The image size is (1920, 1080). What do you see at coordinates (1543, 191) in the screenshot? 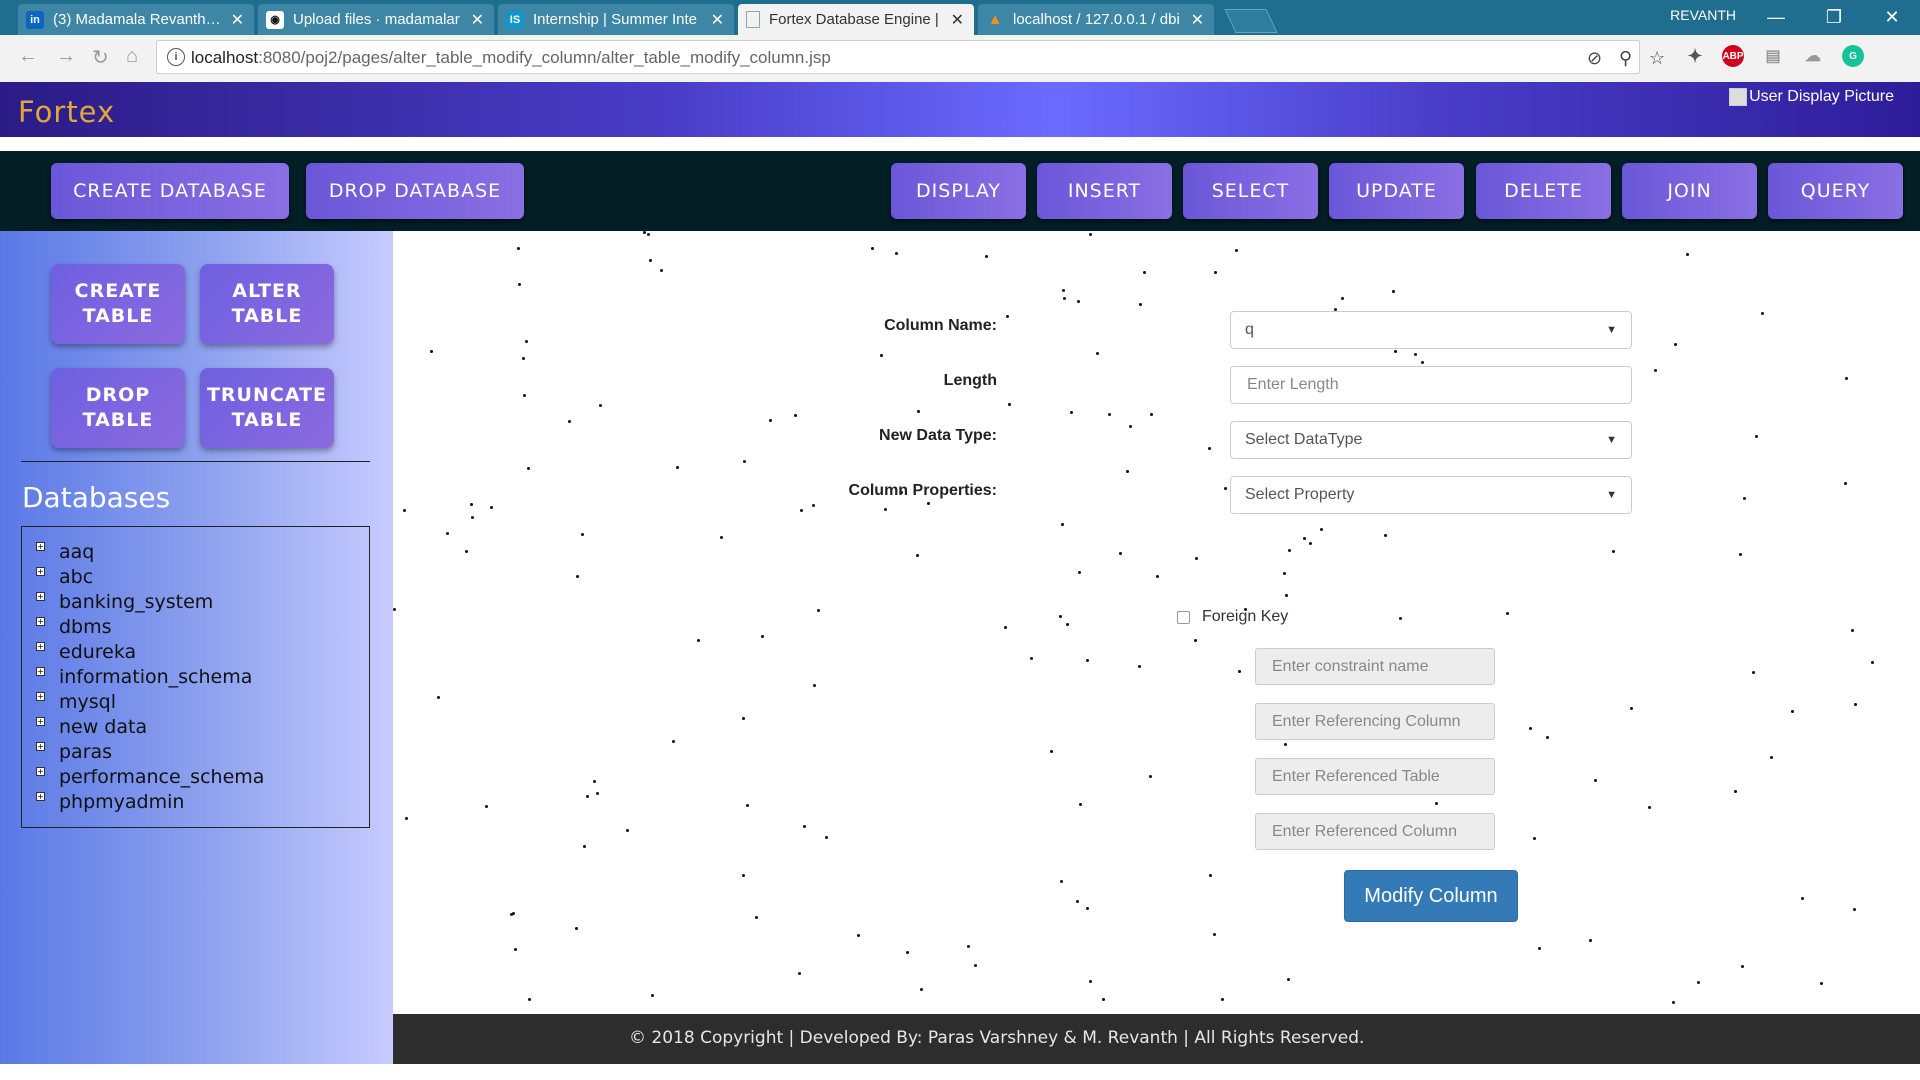
I see `delete-button: DELETE` at bounding box center [1543, 191].